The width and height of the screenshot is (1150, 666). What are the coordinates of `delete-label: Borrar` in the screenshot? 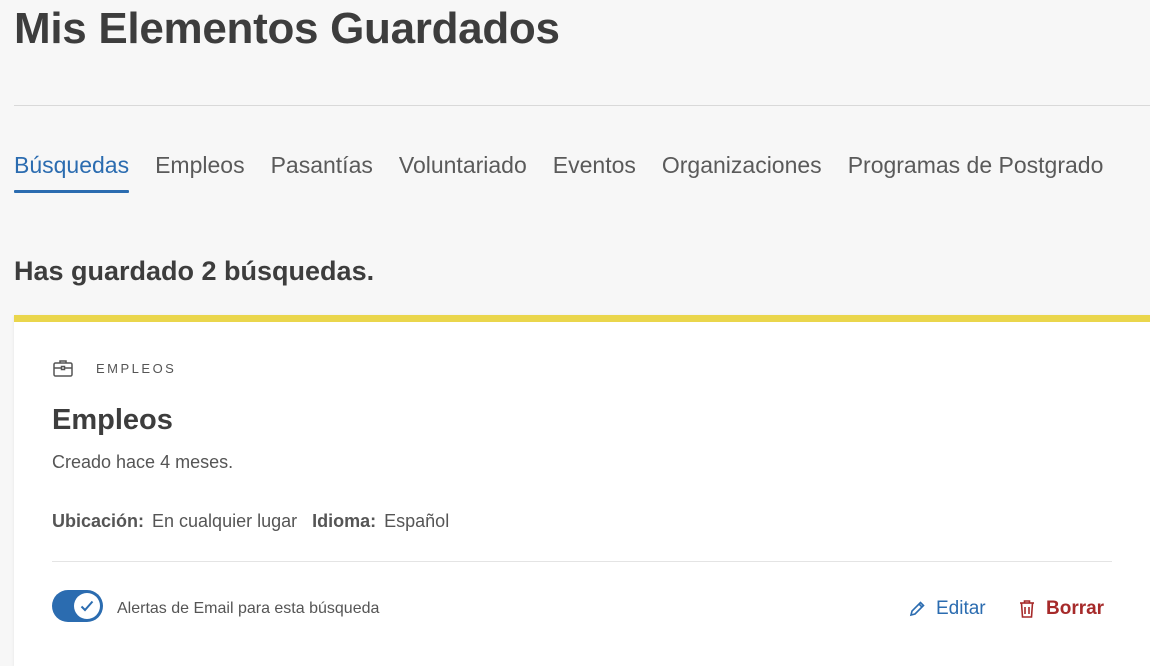 It's located at (1075, 608).